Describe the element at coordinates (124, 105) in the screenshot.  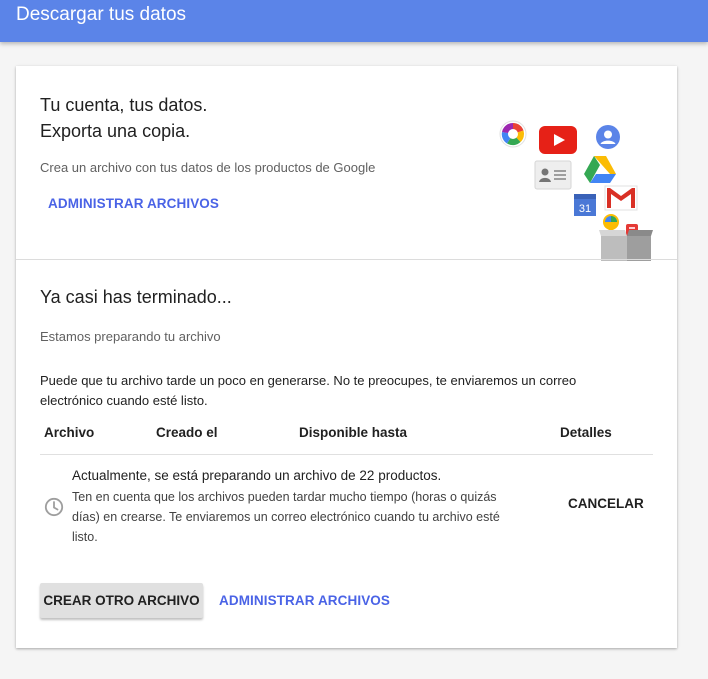
I see `hero-title-line-1: Tu cuenta, tus datos.` at that location.